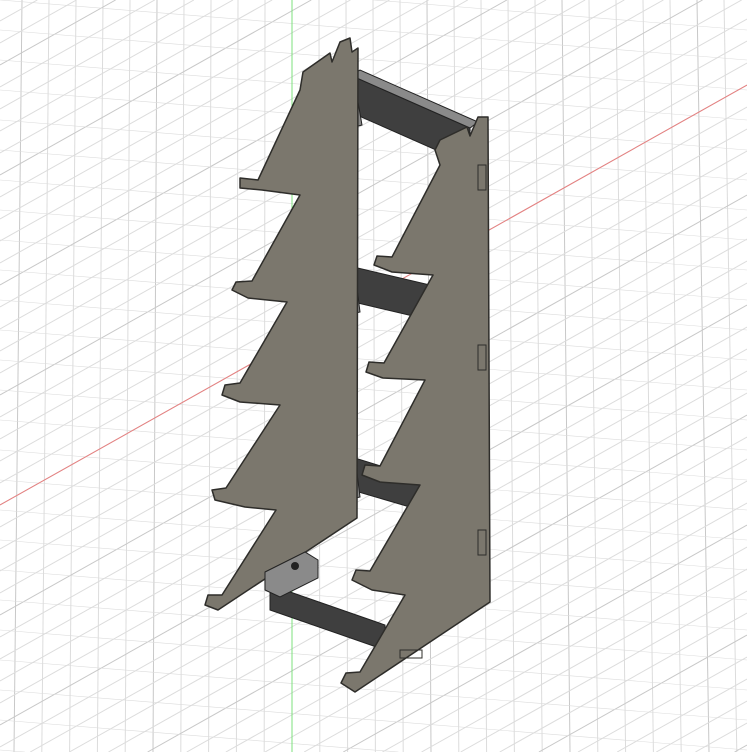 This screenshot has height=752, width=747. Describe the element at coordinates (295, 566) in the screenshot. I see `bolt-hole` at that location.